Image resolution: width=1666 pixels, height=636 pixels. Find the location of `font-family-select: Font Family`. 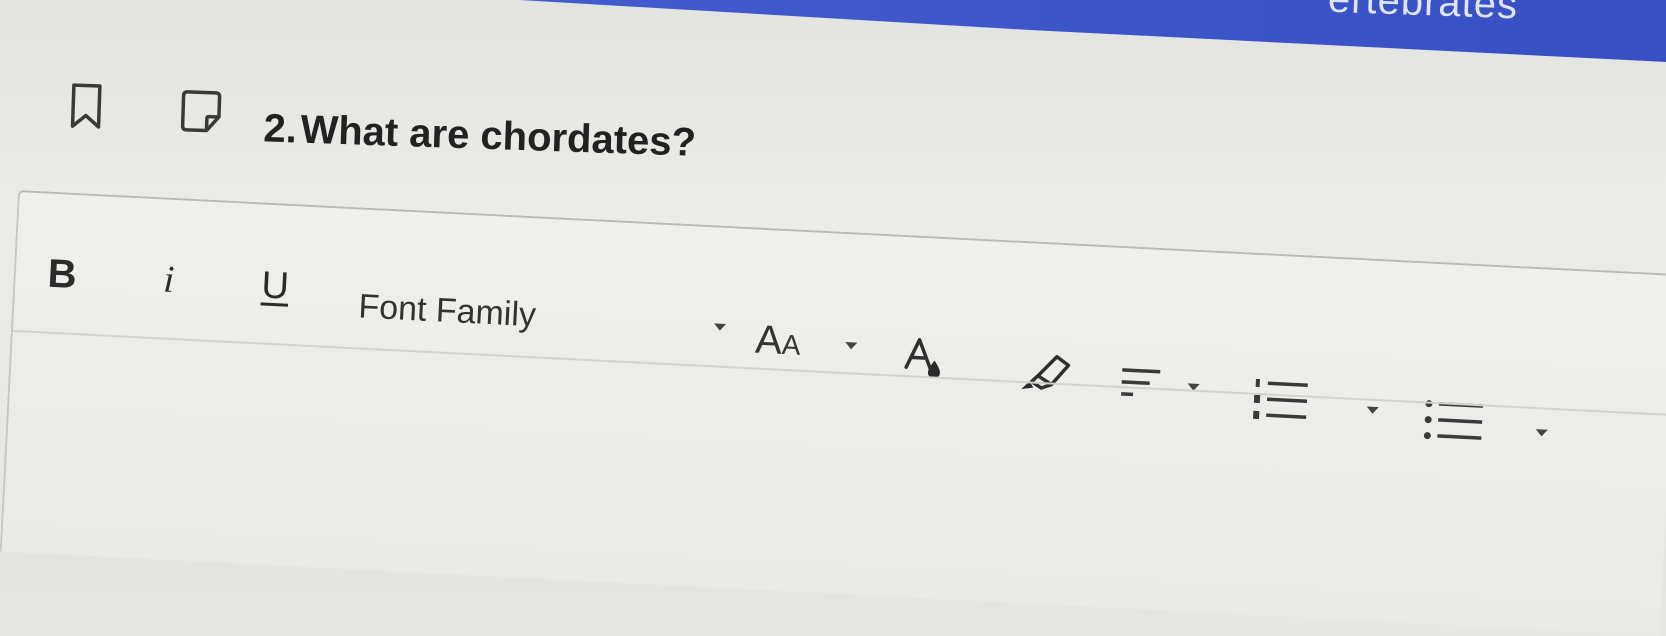

font-family-select: Font Family is located at coordinates (447, 311).